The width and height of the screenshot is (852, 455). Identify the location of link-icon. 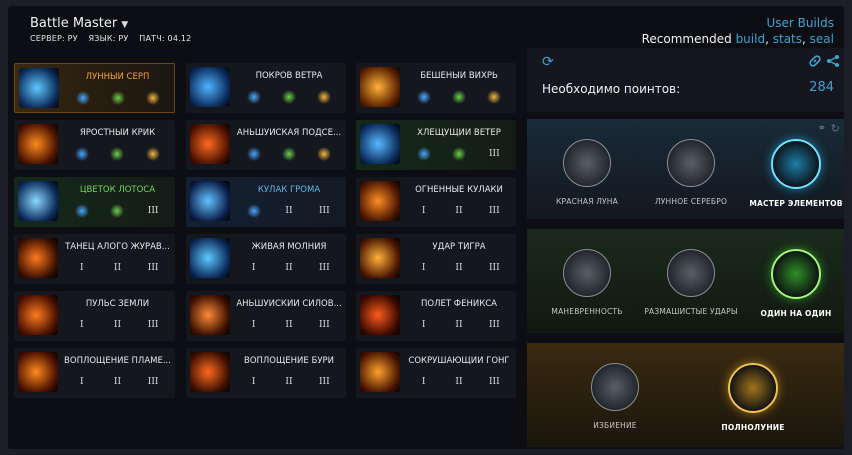
(815, 63).